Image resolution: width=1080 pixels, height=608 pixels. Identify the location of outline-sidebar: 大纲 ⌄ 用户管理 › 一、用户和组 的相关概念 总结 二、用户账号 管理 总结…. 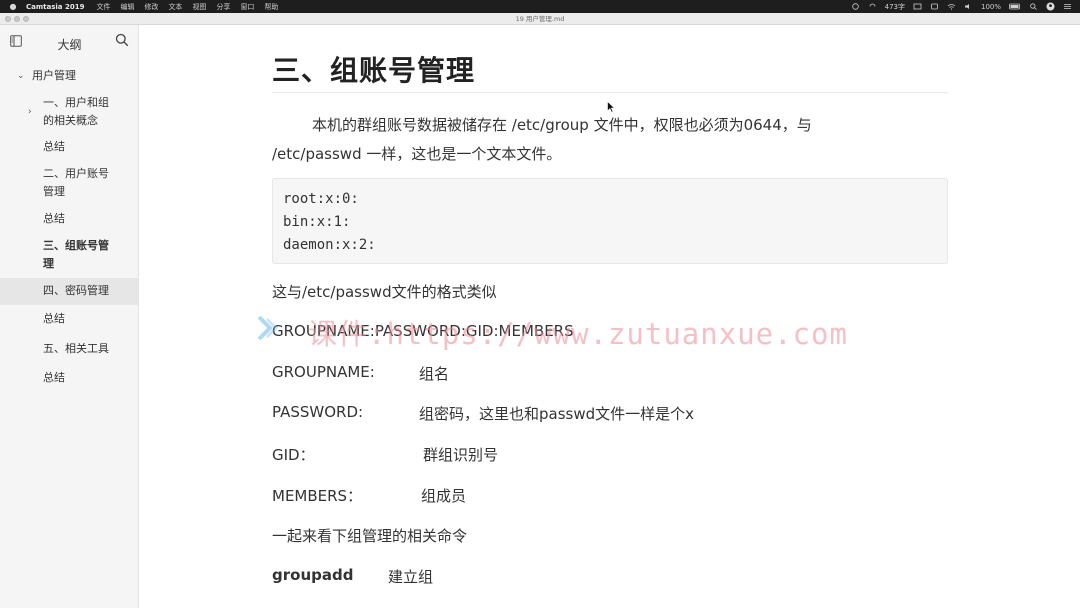
(69, 316).